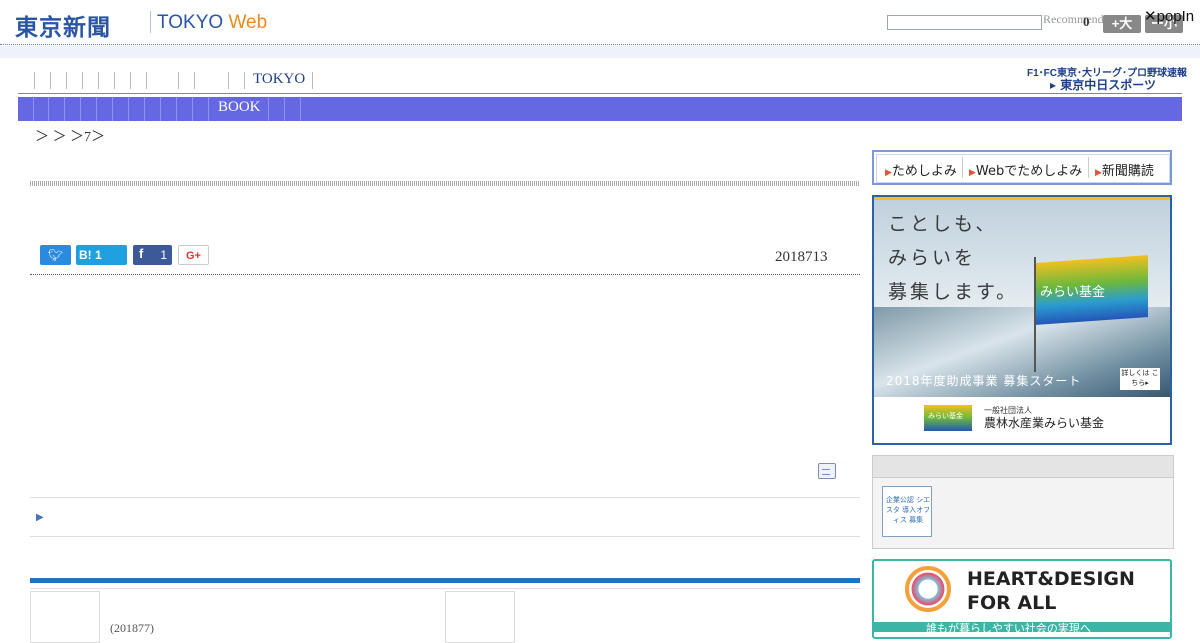 The width and height of the screenshot is (1200, 643). Describe the element at coordinates (1150, 16) in the screenshot. I see `close-icon: ✕` at that location.